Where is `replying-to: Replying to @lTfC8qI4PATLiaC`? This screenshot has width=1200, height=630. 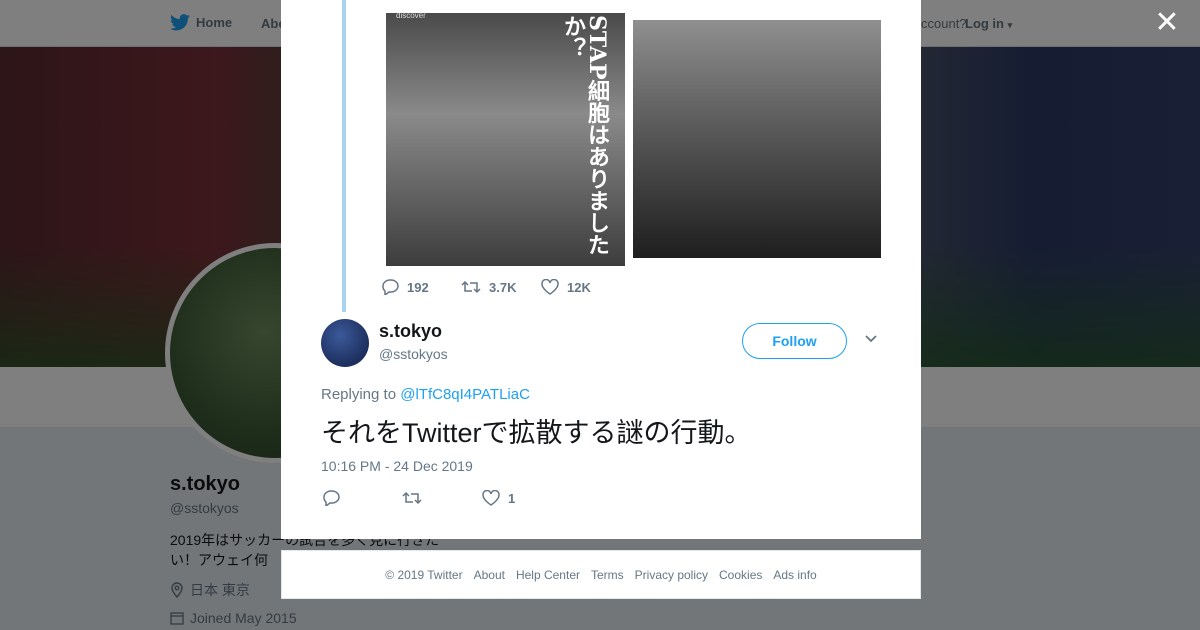
replying-to: Replying to @lTfC8qI4PATLiaC is located at coordinates (425, 394).